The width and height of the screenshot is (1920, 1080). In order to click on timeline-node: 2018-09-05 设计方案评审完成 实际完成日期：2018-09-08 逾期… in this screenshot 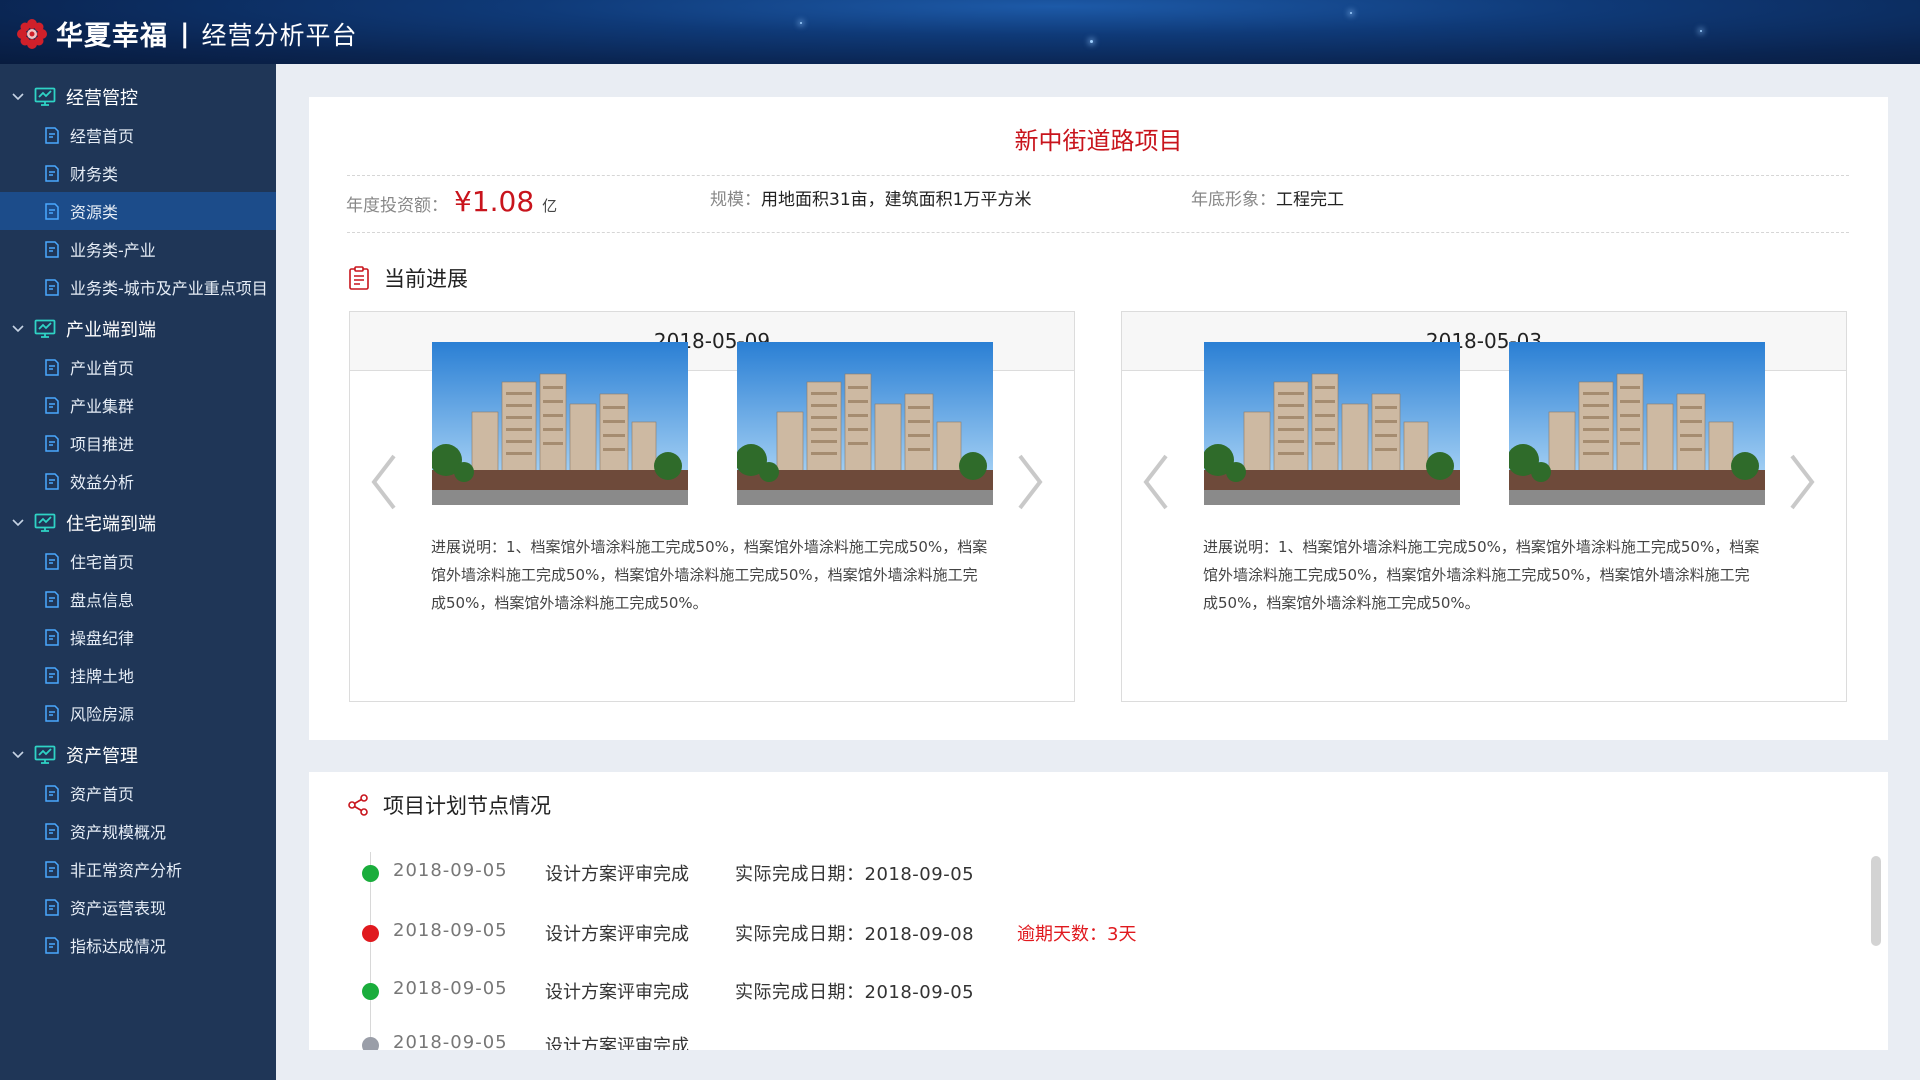, I will do `click(1098, 933)`.